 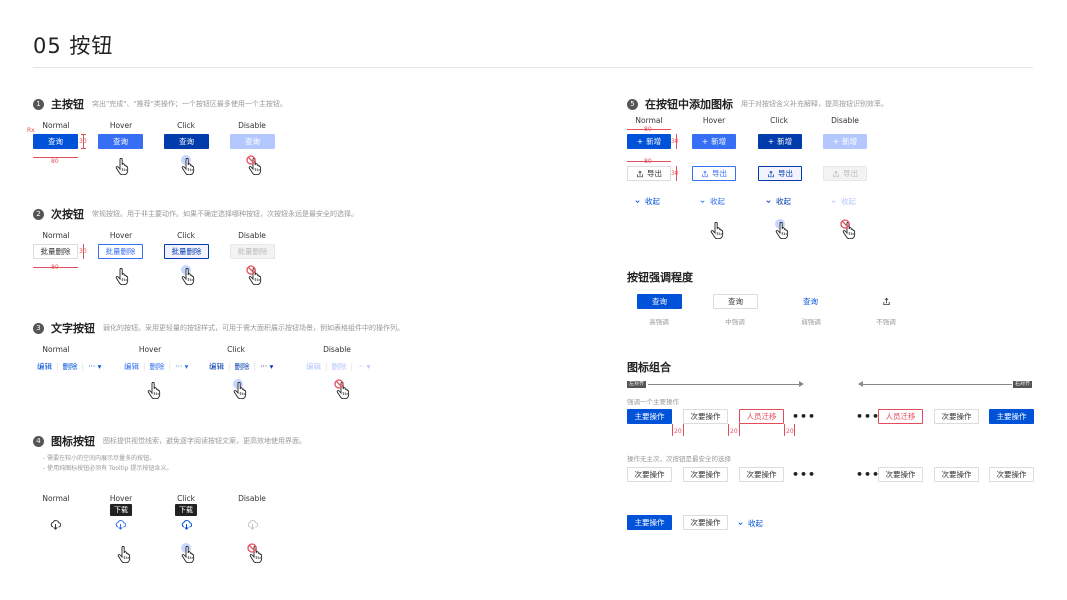 I want to click on secondary-button-hover: 批量删除, so click(x=120, y=251).